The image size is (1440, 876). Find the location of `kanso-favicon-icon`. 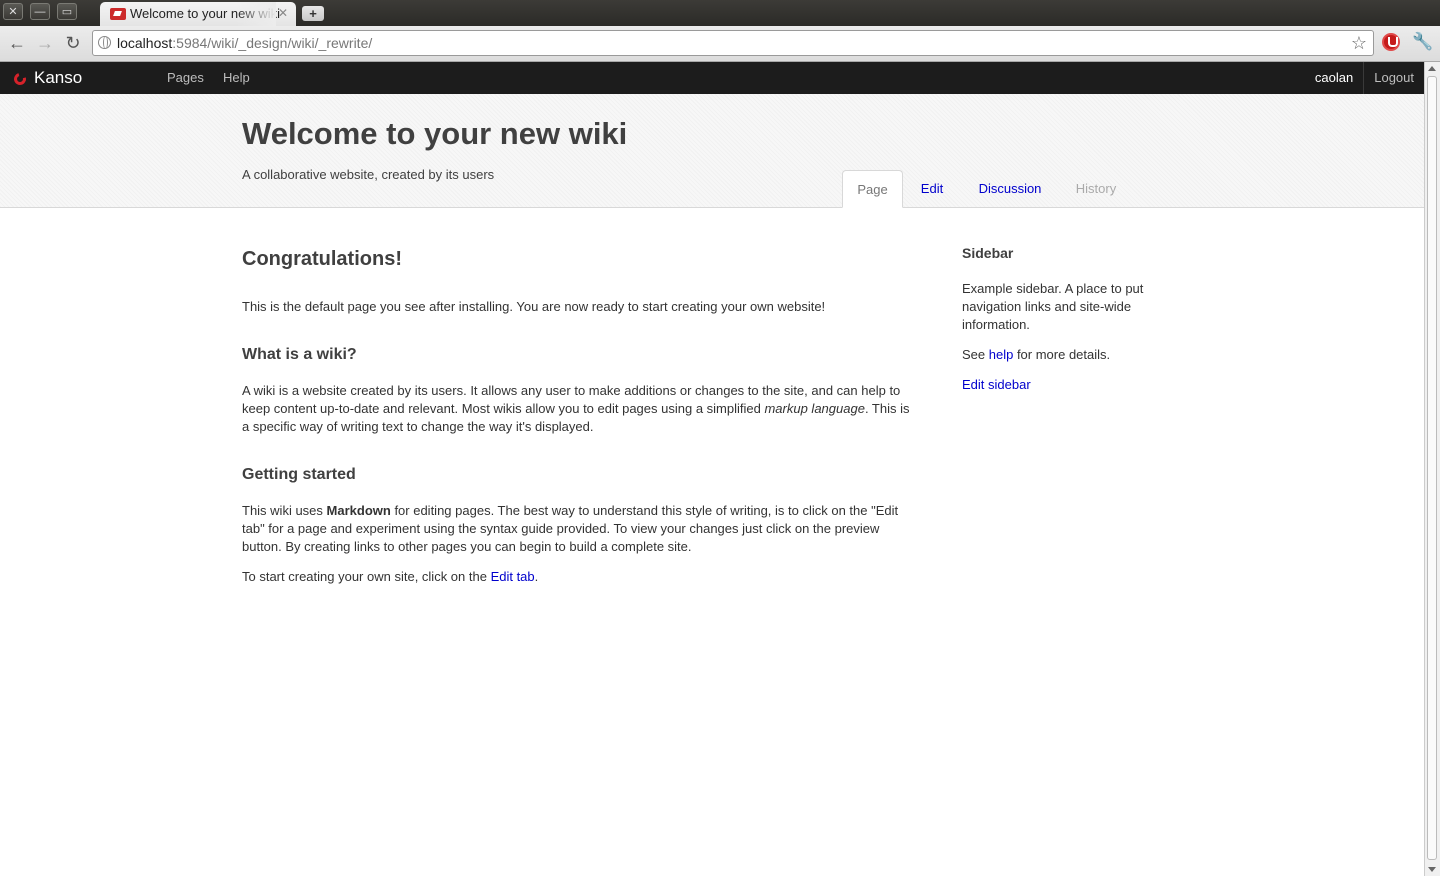

kanso-favicon-icon is located at coordinates (118, 14).